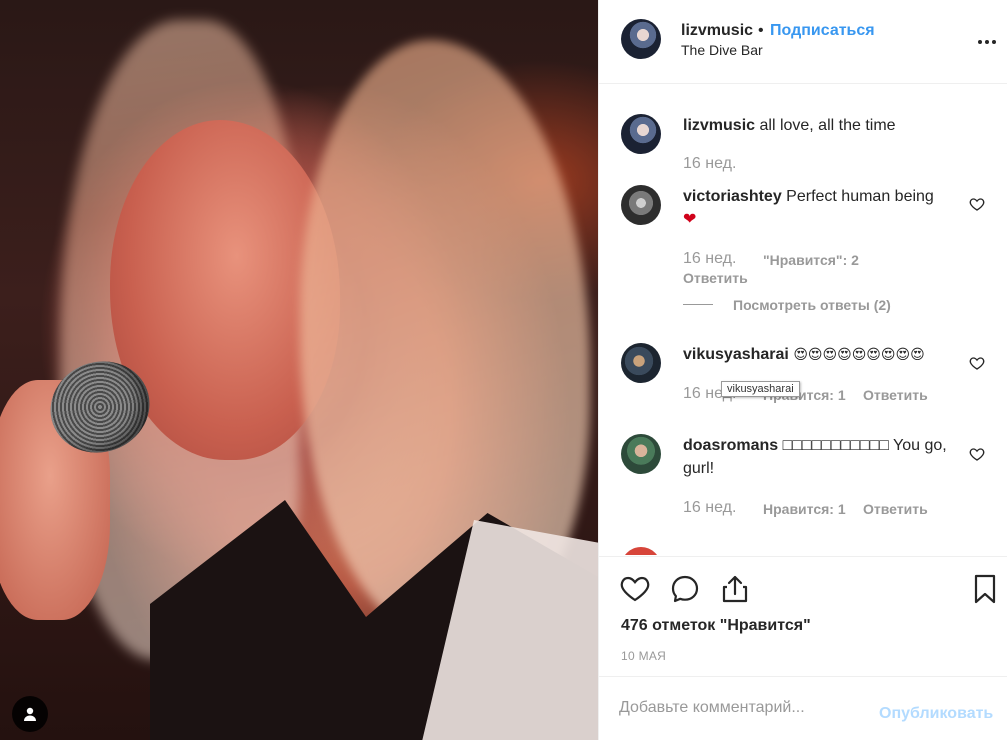  I want to click on post-header: lizvmusic • Подписаться The Dive Bar, so click(803, 42).